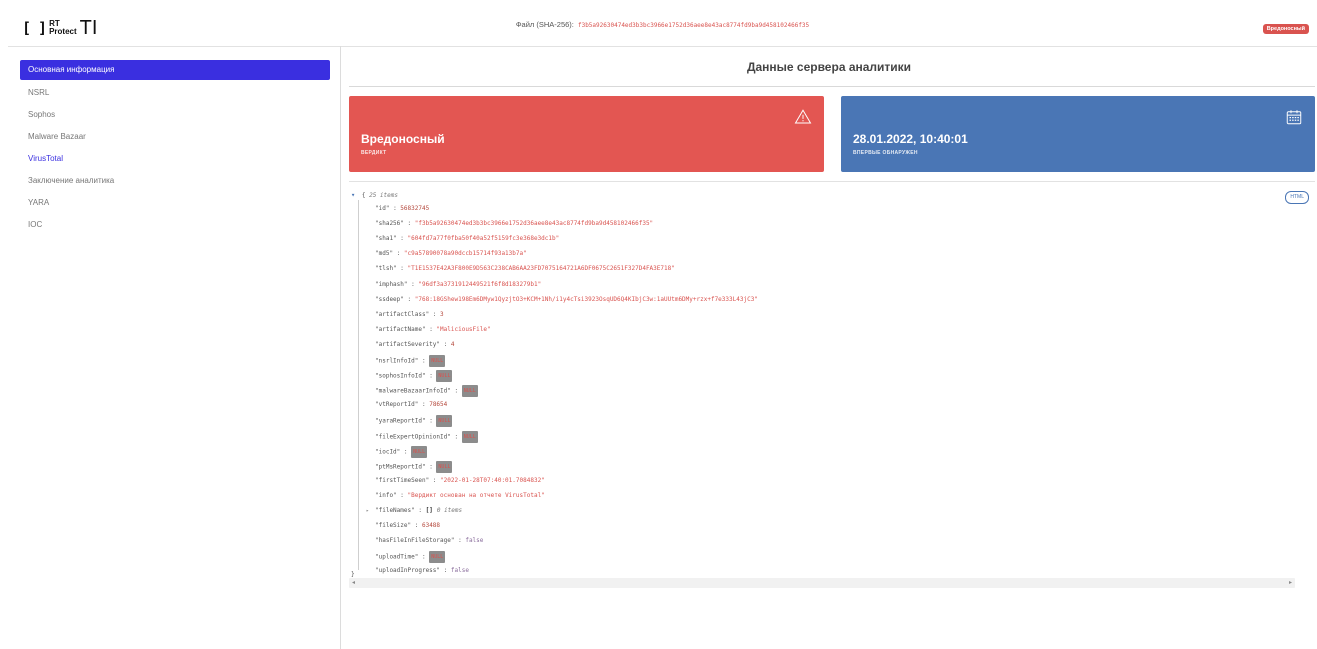 The height and width of the screenshot is (649, 1317). Describe the element at coordinates (407, 526) in the screenshot. I see `json-field-row: "fileSize" : 63488` at that location.